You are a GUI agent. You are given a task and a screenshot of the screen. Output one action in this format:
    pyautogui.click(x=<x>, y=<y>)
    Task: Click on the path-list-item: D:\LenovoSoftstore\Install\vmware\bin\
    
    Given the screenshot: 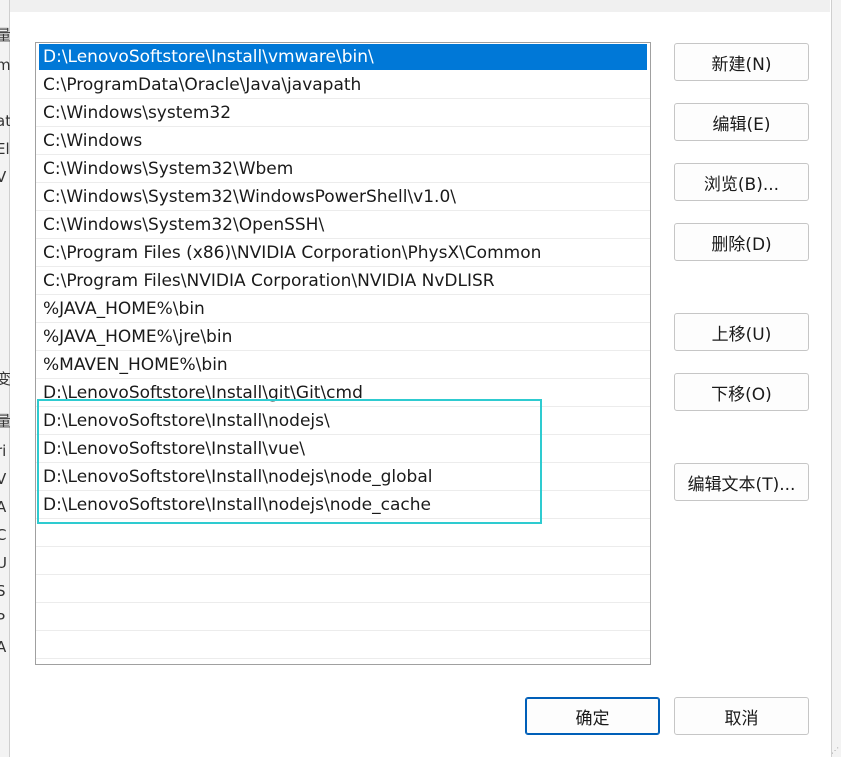 What is the action you would take?
    pyautogui.click(x=343, y=57)
    